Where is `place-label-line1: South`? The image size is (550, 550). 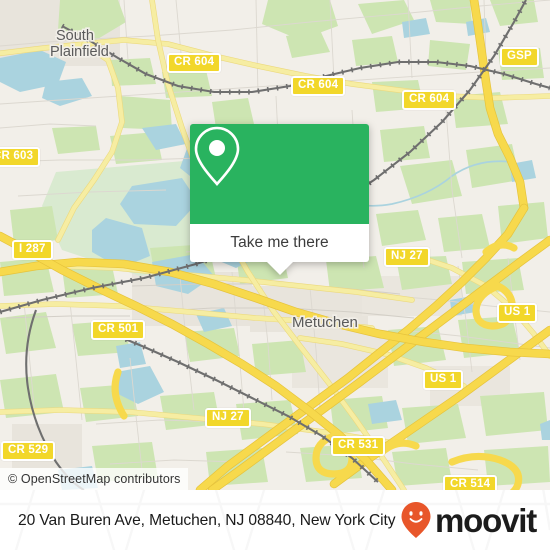
place-label-line1: South is located at coordinates (75, 36).